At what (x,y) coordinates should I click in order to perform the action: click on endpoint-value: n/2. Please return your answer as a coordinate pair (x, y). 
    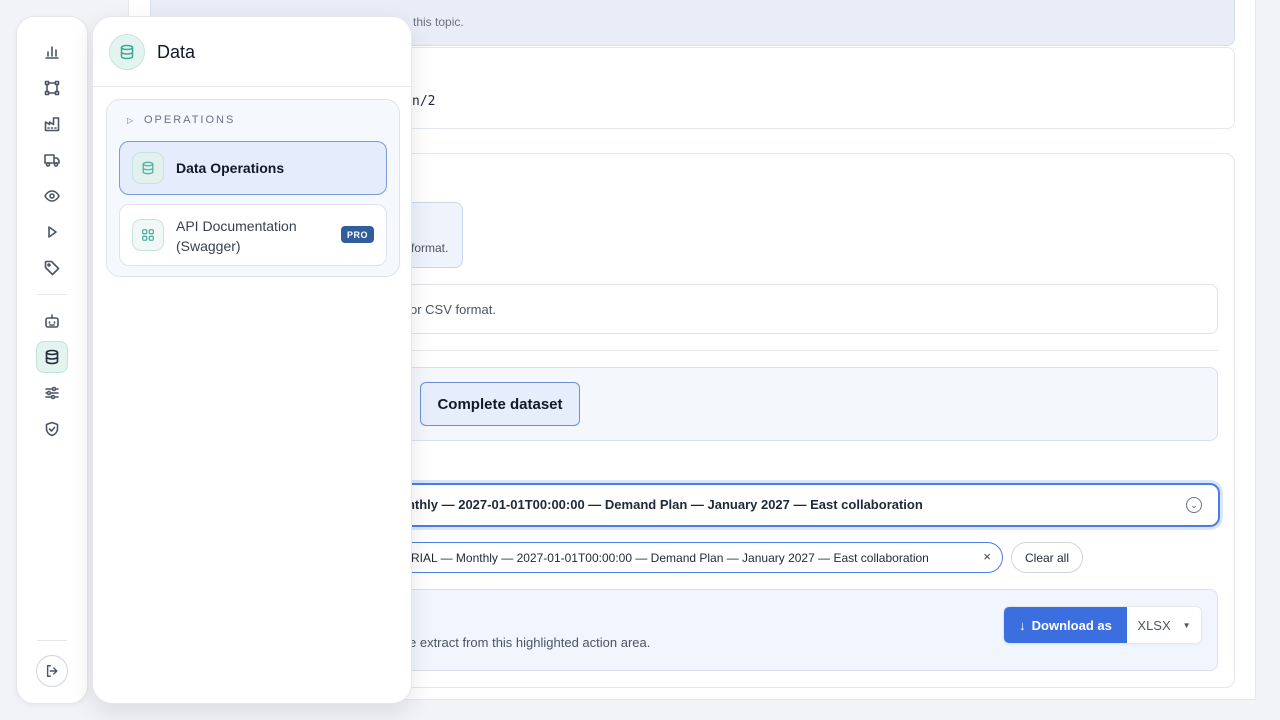
    Looking at the image, I should click on (424, 101).